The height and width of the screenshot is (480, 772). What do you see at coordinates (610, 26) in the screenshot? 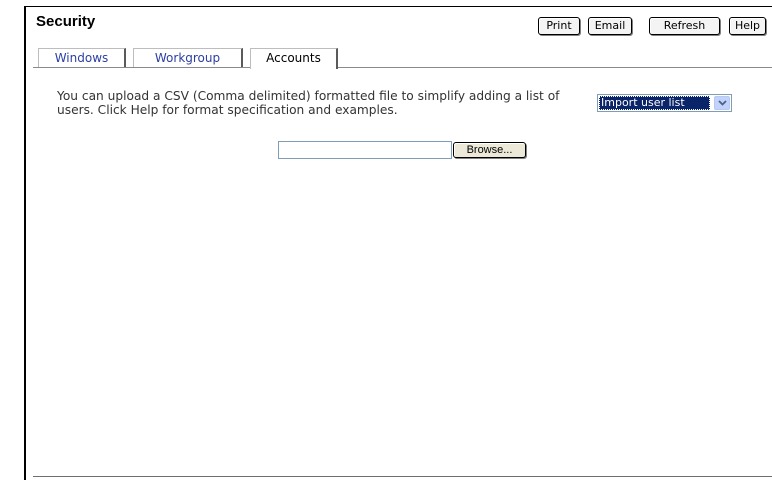
I see `email-button: Email` at bounding box center [610, 26].